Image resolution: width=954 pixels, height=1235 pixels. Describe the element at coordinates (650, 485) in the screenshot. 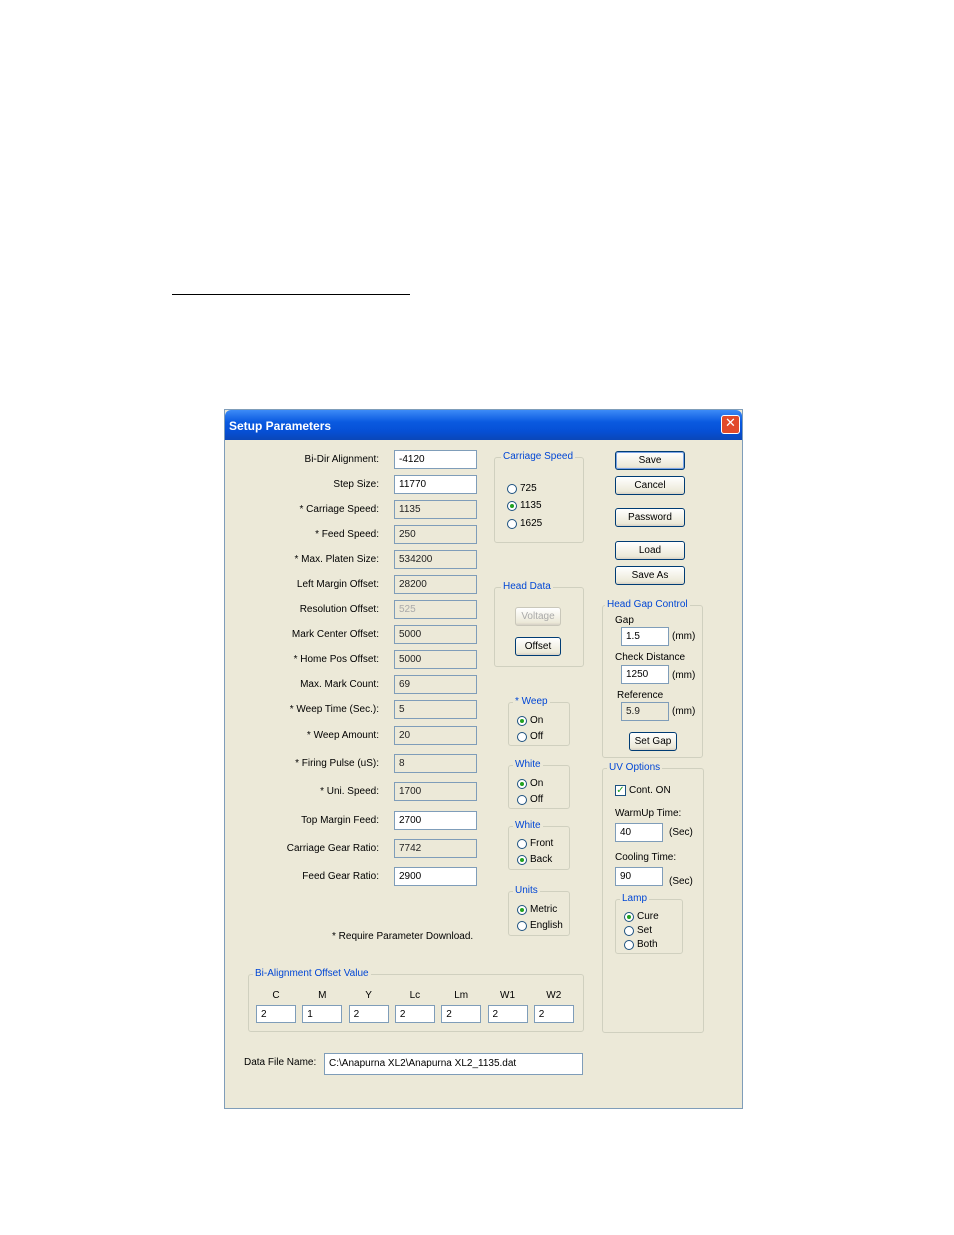

I see `cancel-button: Cancel` at that location.